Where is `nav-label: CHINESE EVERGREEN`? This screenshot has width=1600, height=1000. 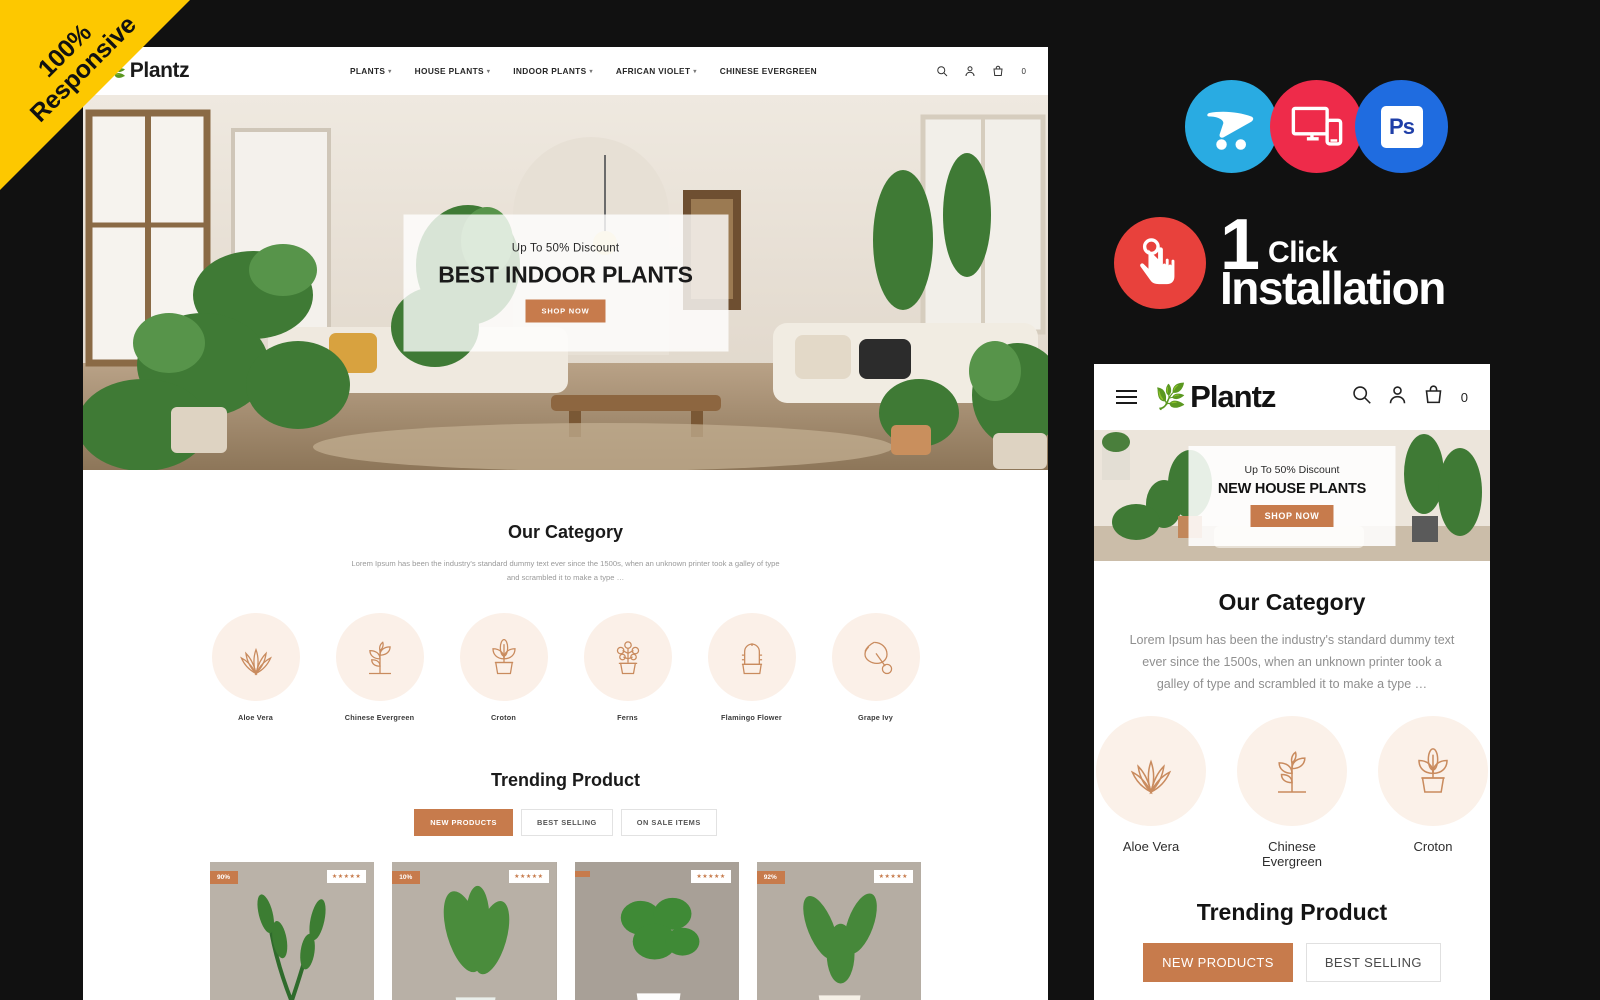
nav-label: CHINESE EVERGREEN is located at coordinates (768, 71).